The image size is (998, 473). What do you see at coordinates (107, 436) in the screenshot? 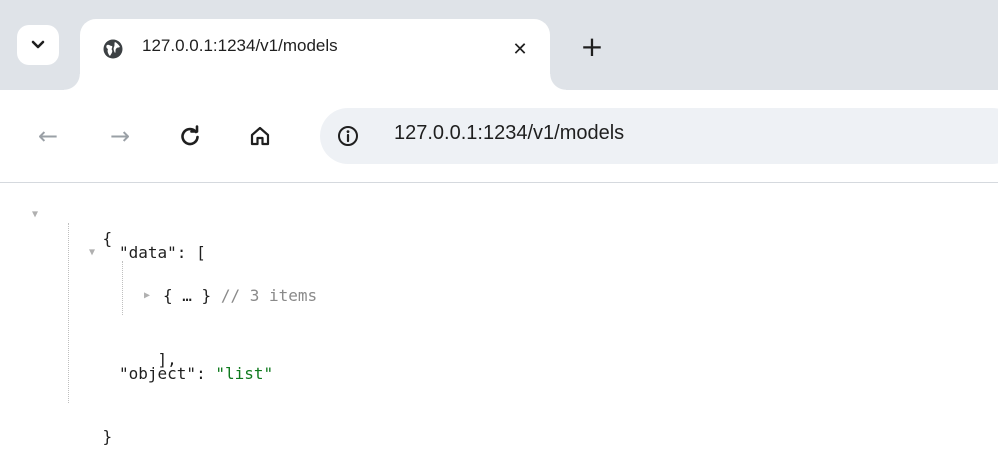
I see `json-root-close: }` at bounding box center [107, 436].